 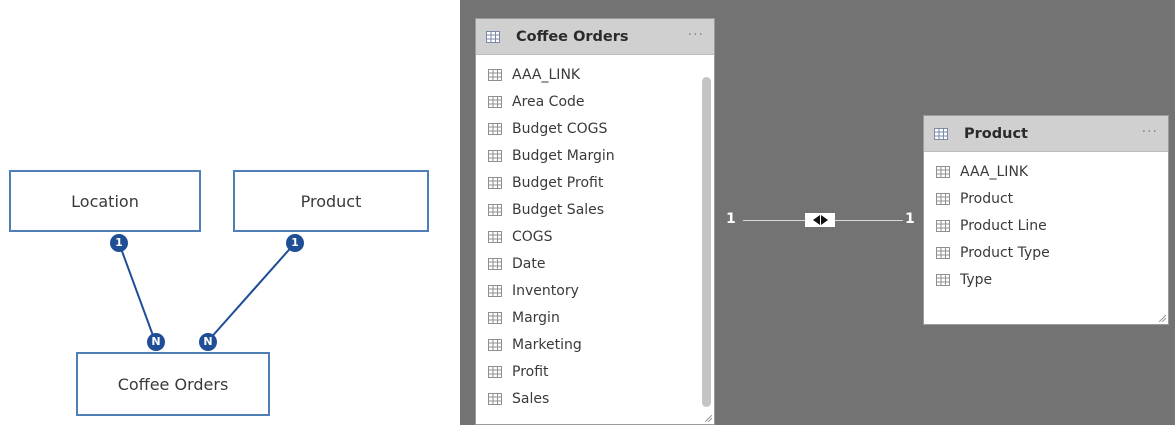 I want to click on field-item: Type, so click(x=1046, y=279).